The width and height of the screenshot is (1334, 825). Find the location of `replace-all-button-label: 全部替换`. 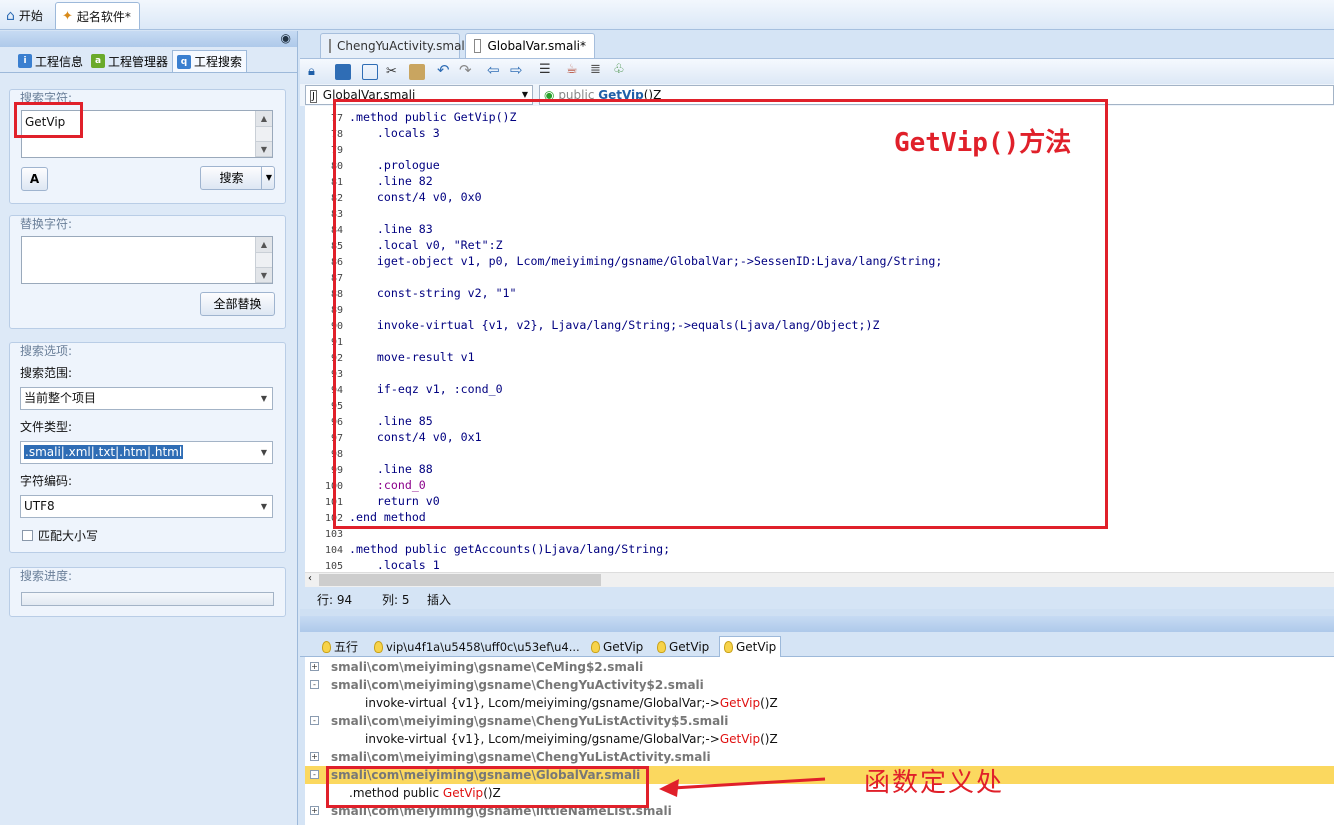

replace-all-button-label: 全部替换 is located at coordinates (237, 304).